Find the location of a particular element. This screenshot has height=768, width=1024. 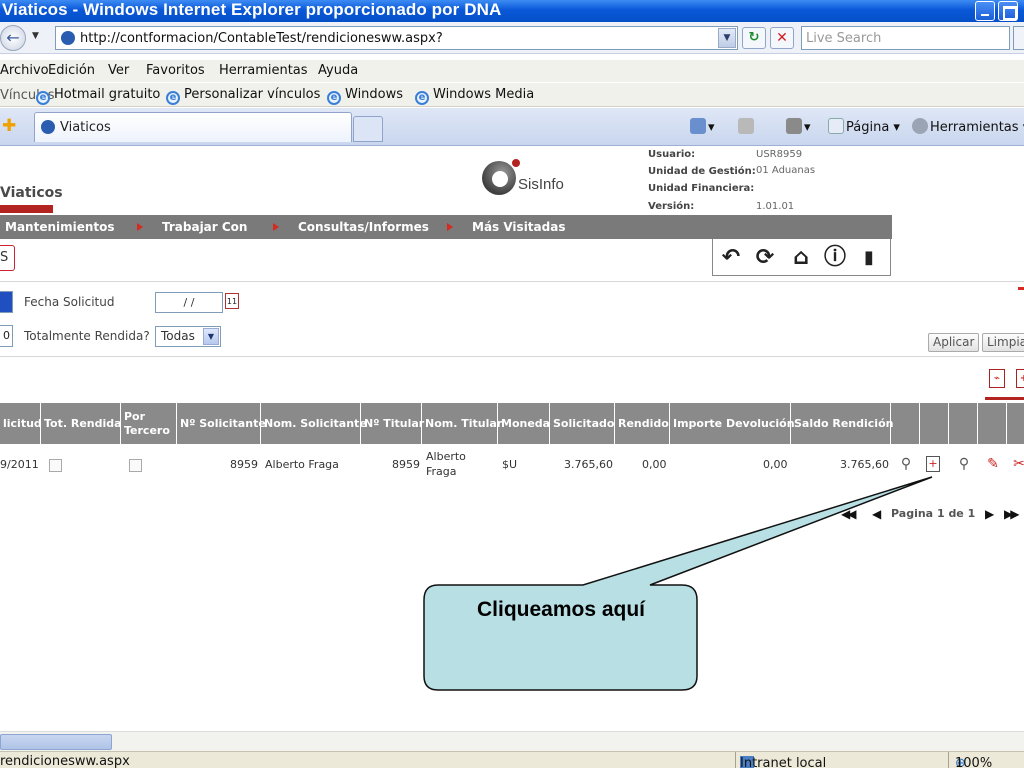

tot-rendida-checkbox is located at coordinates (55, 465).